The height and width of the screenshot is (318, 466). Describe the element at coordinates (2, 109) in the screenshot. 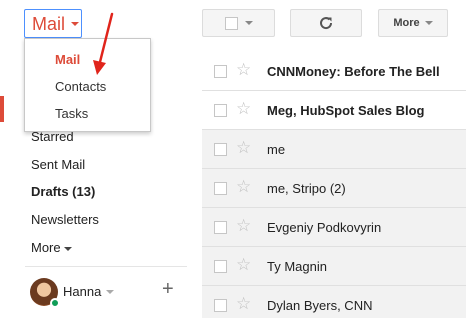

I see `inbox-selection-indicator` at that location.